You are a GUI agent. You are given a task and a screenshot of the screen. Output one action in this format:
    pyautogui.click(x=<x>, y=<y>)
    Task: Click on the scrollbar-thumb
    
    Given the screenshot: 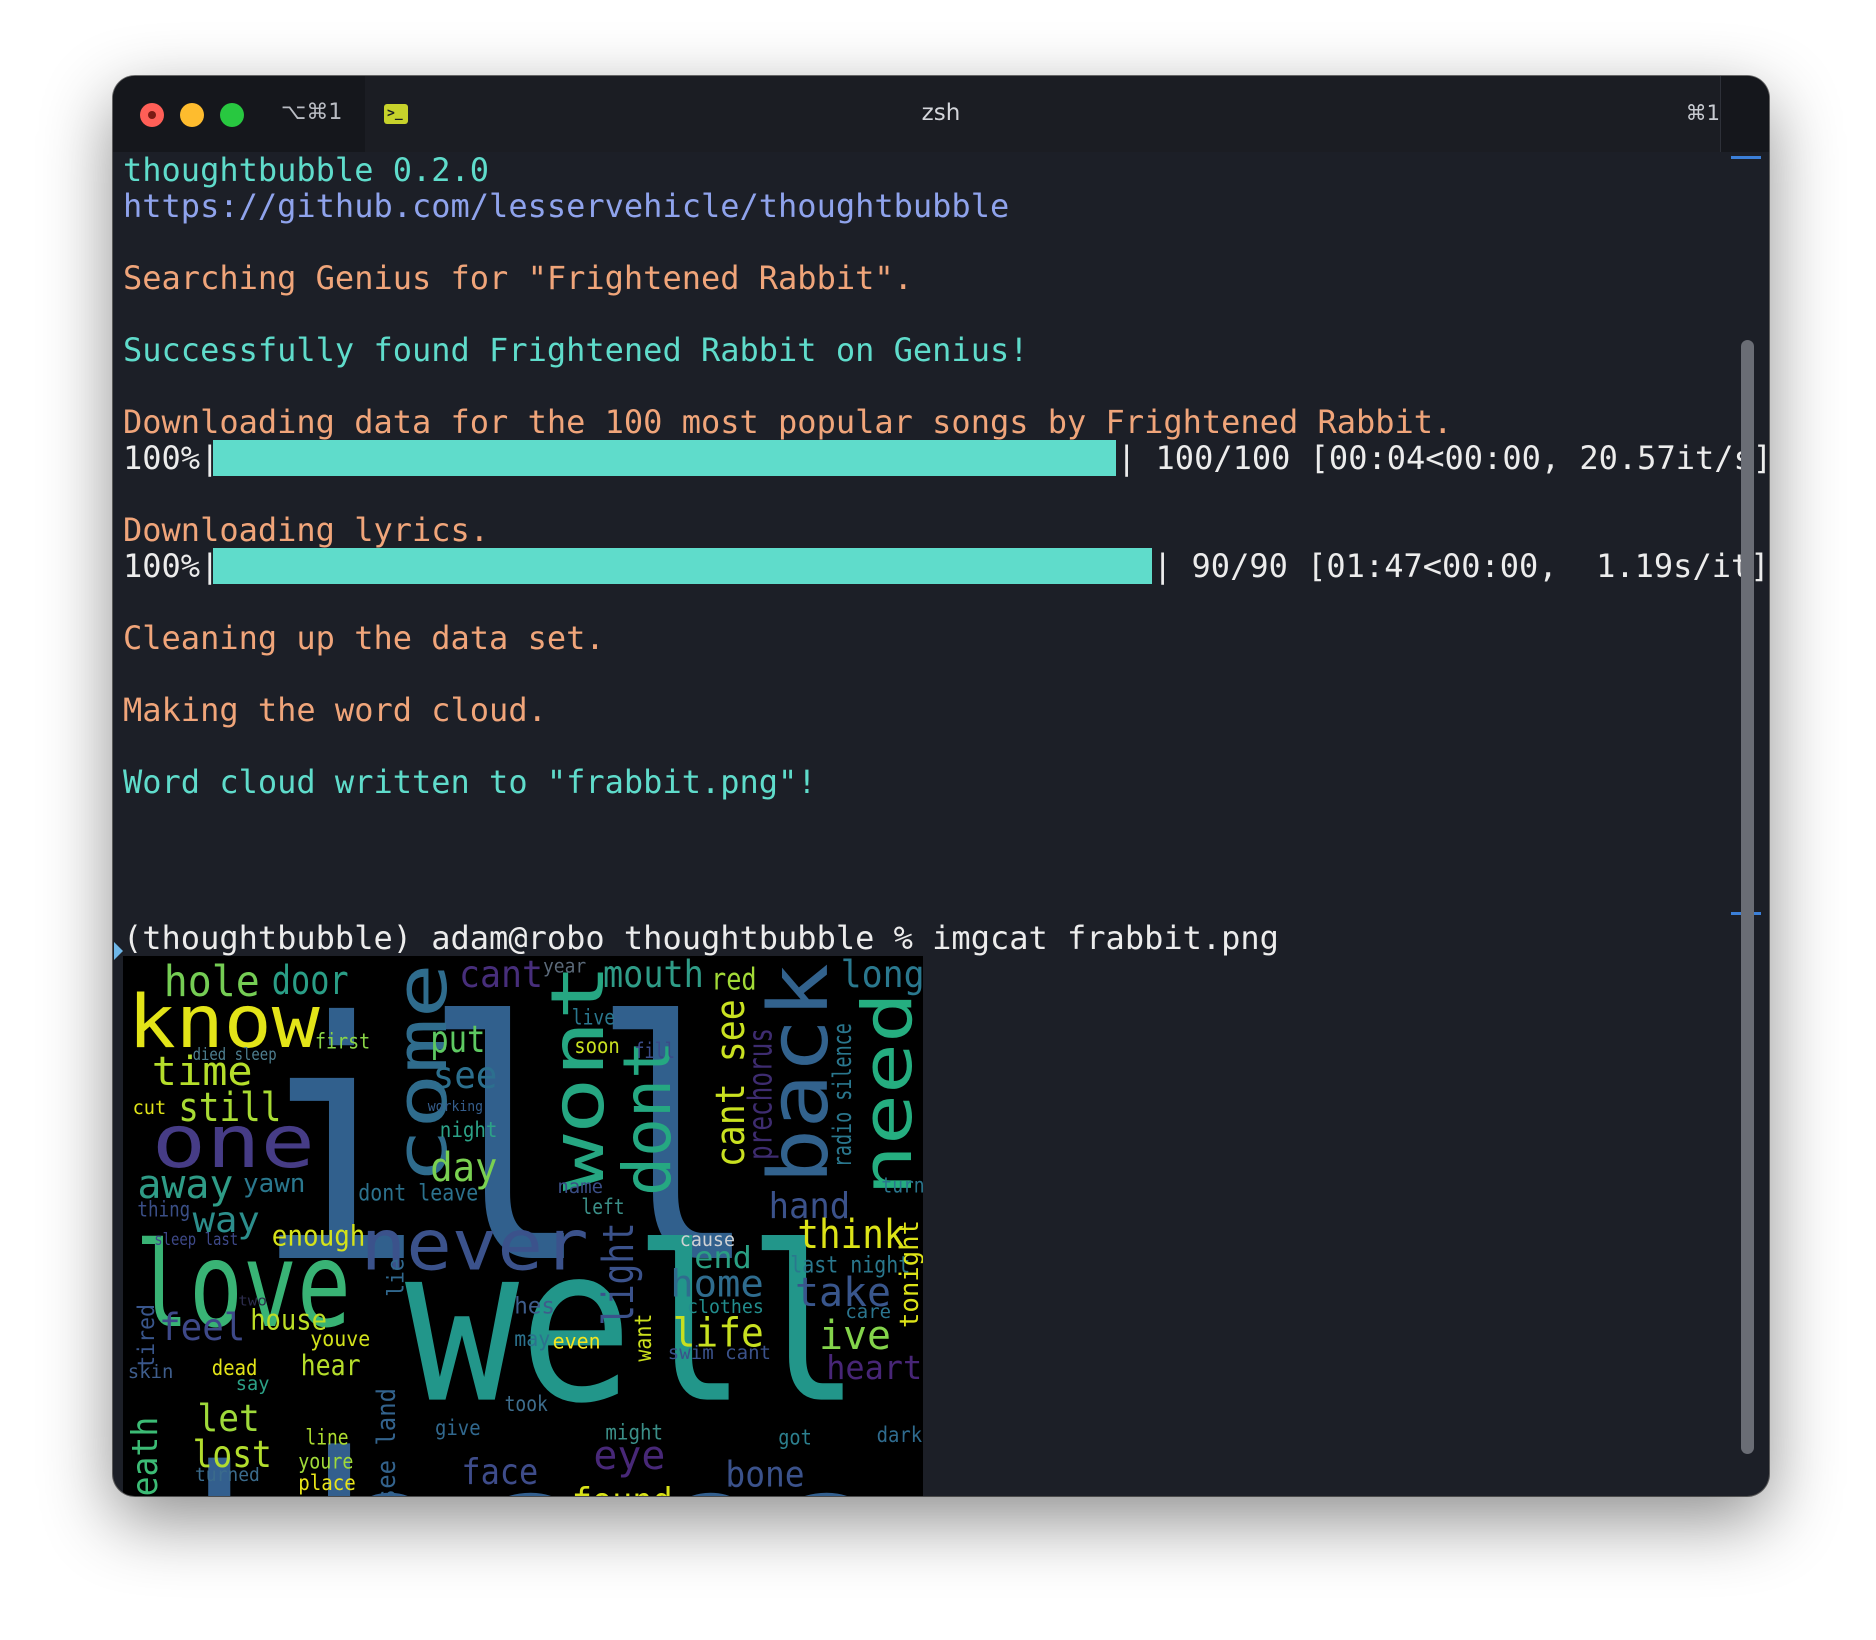 What is the action you would take?
    pyautogui.click(x=1747, y=897)
    